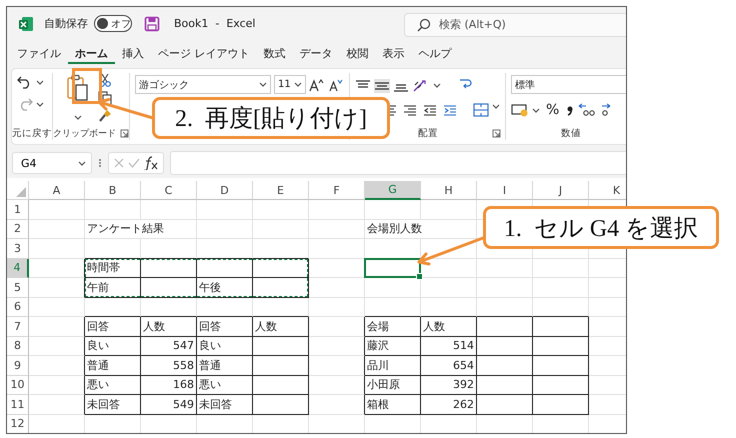 This screenshot has width=736, height=438. Describe the element at coordinates (561, 190) in the screenshot. I see `column-header: J` at that location.